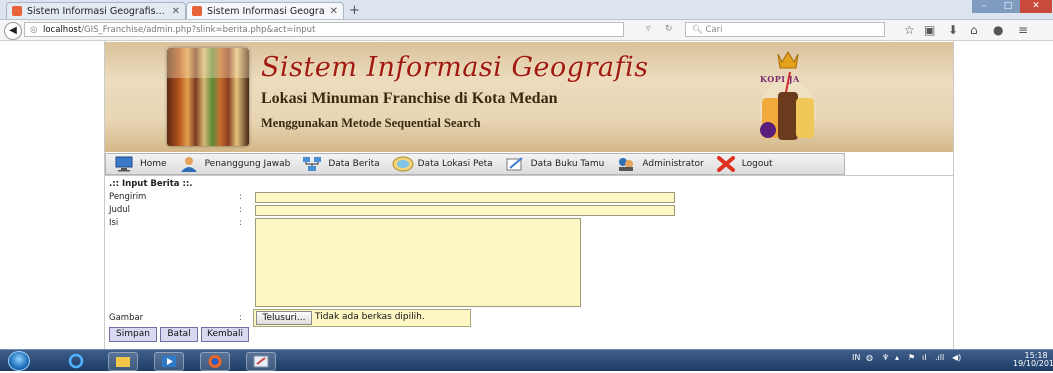 This screenshot has width=1053, height=373. Describe the element at coordinates (669, 29) in the screenshot. I see `reload-icon: ↻` at that location.